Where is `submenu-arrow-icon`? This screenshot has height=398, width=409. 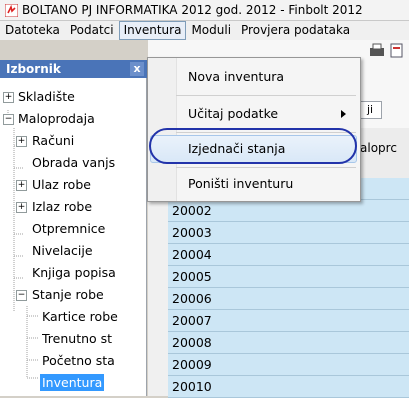 submenu-arrow-icon is located at coordinates (343, 114).